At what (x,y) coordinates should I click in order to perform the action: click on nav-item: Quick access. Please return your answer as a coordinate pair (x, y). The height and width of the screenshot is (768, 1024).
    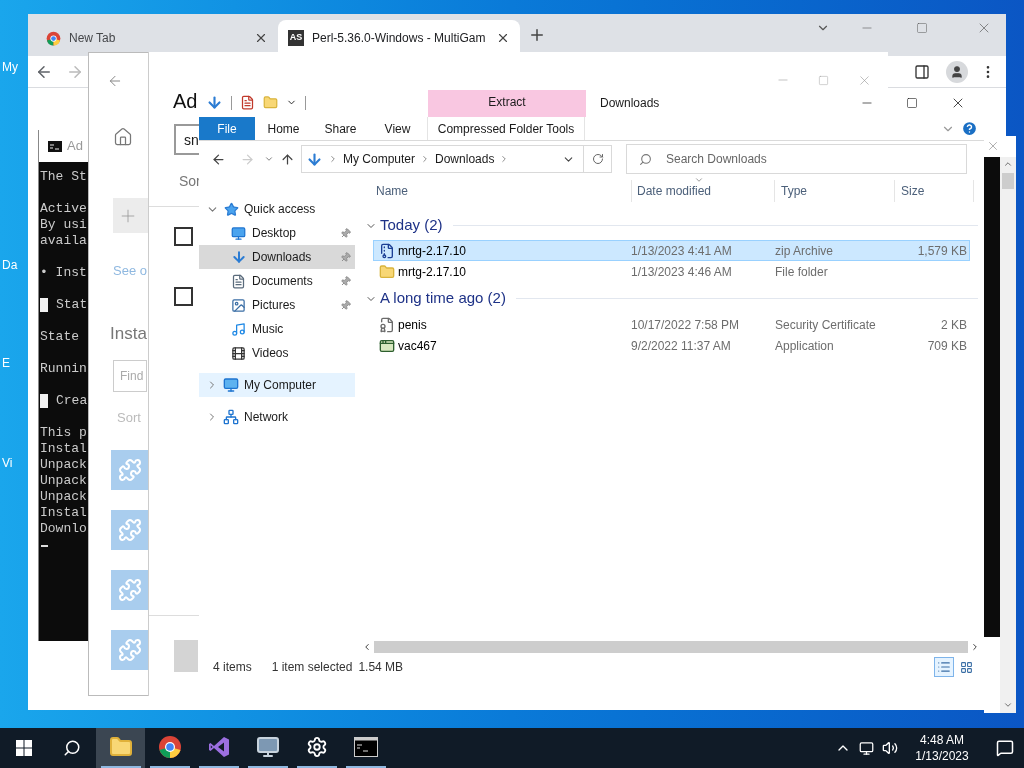
    Looking at the image, I should click on (277, 209).